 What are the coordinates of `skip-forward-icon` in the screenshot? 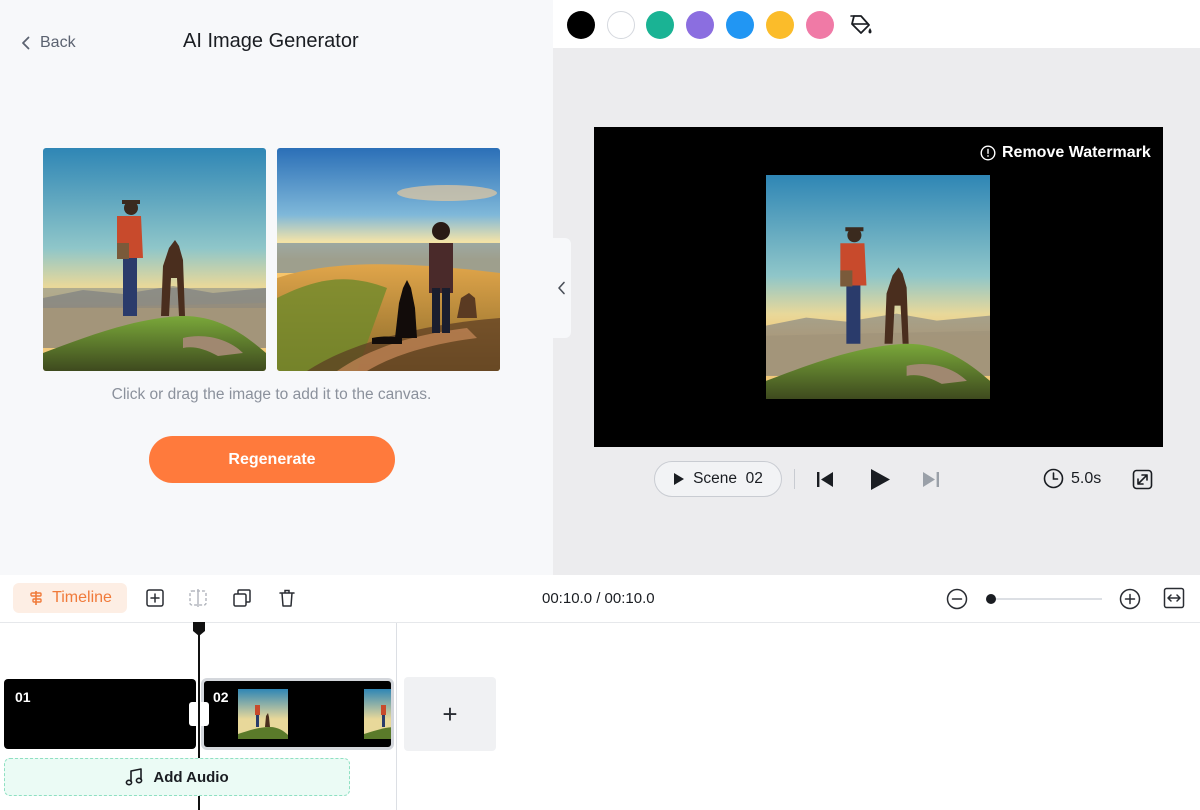 It's located at (931, 479).